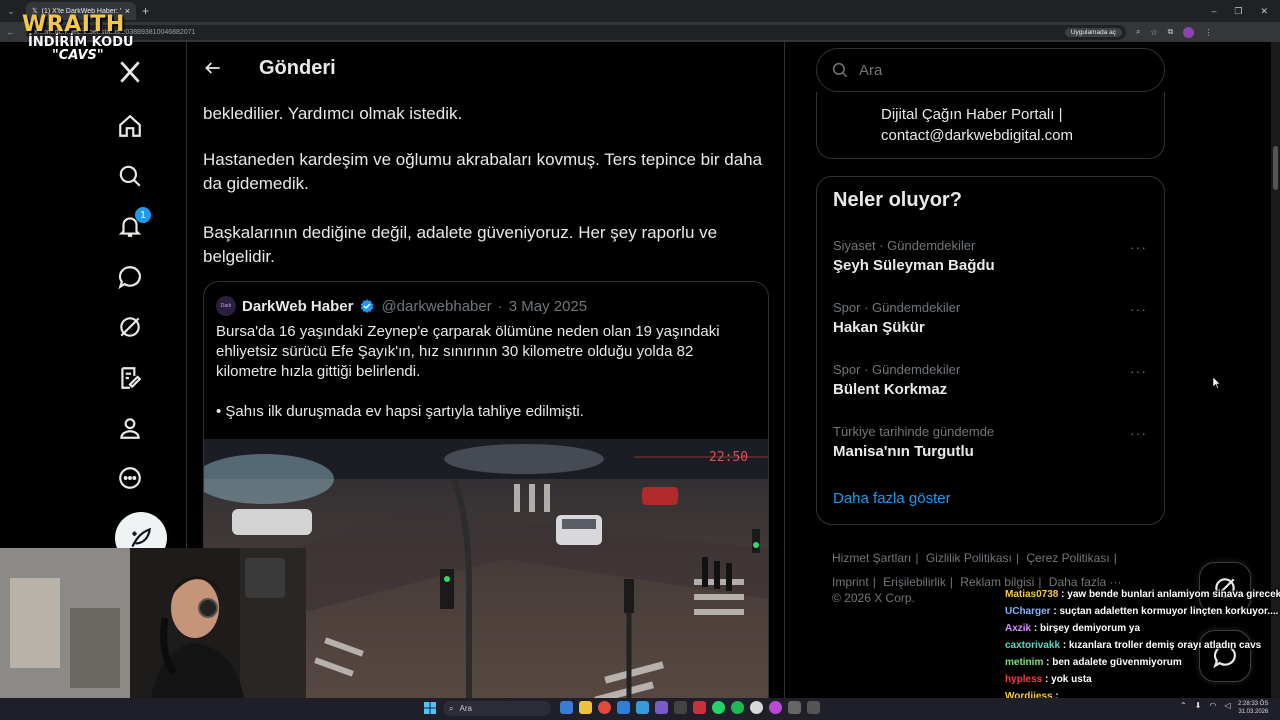 Image resolution: width=1280 pixels, height=720 pixels. Describe the element at coordinates (871, 558) in the screenshot. I see `footer-link: Hizmet Şartları` at that location.